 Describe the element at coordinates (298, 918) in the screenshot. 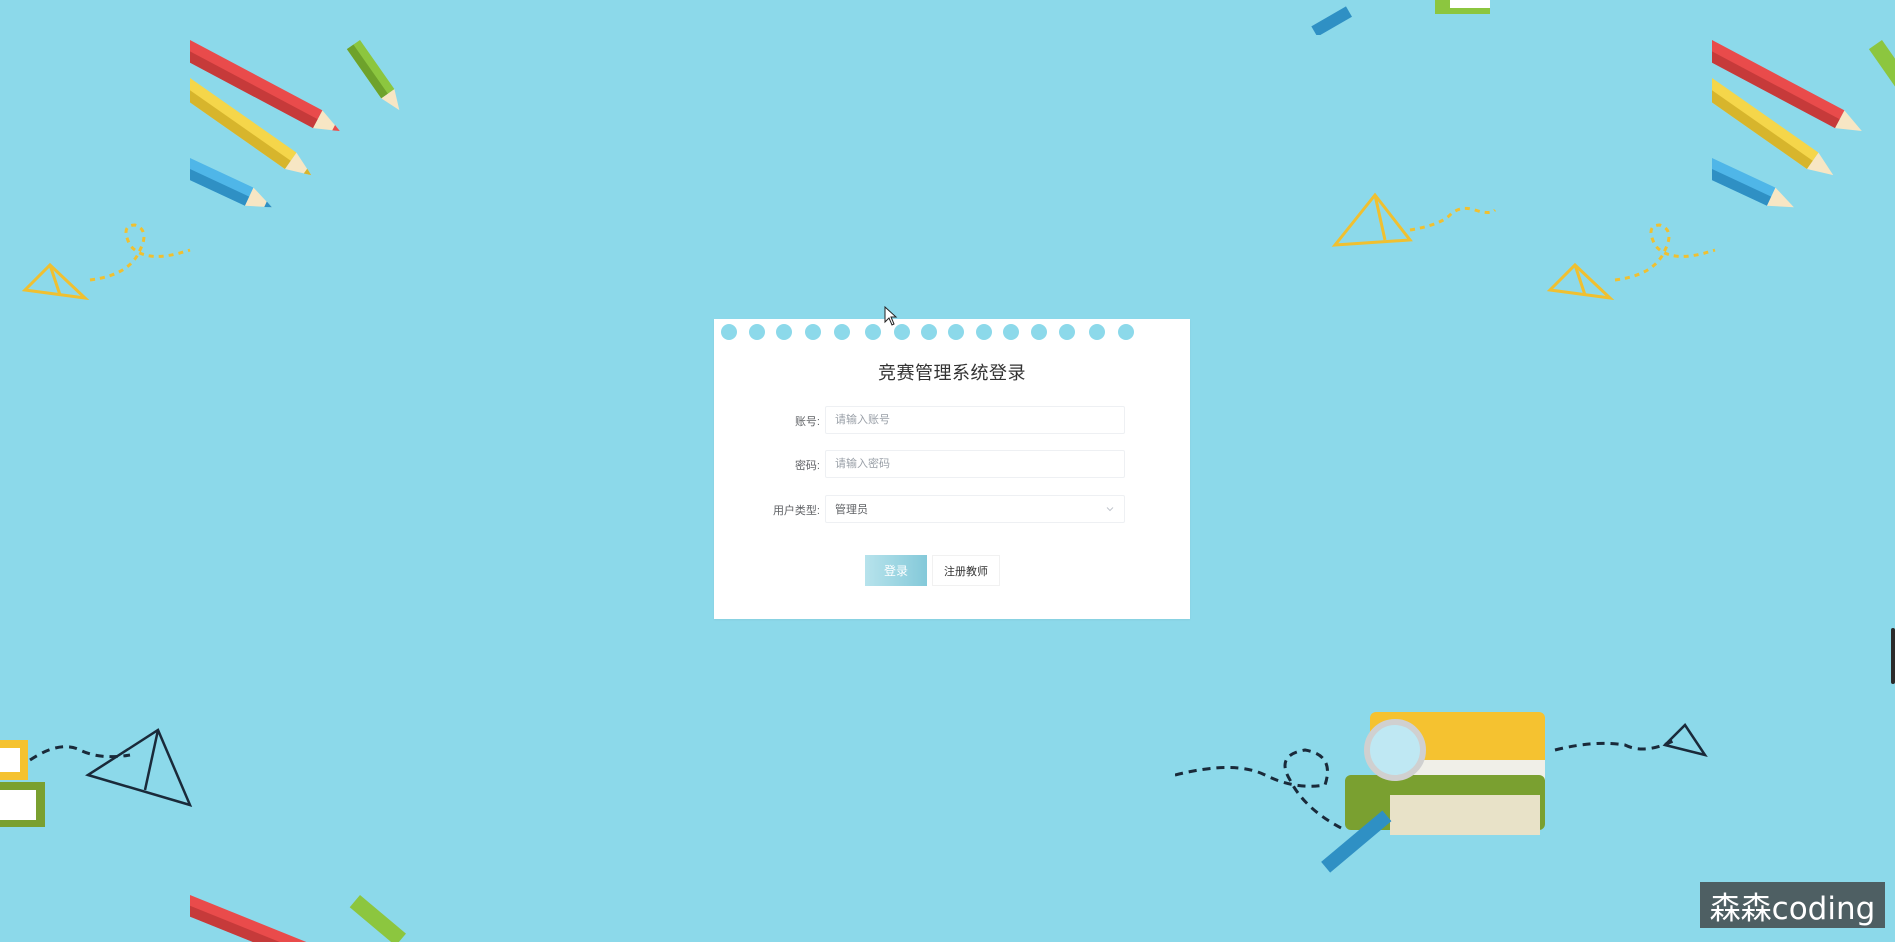

I see `pencils-illustration-bottom-left-edge` at that location.